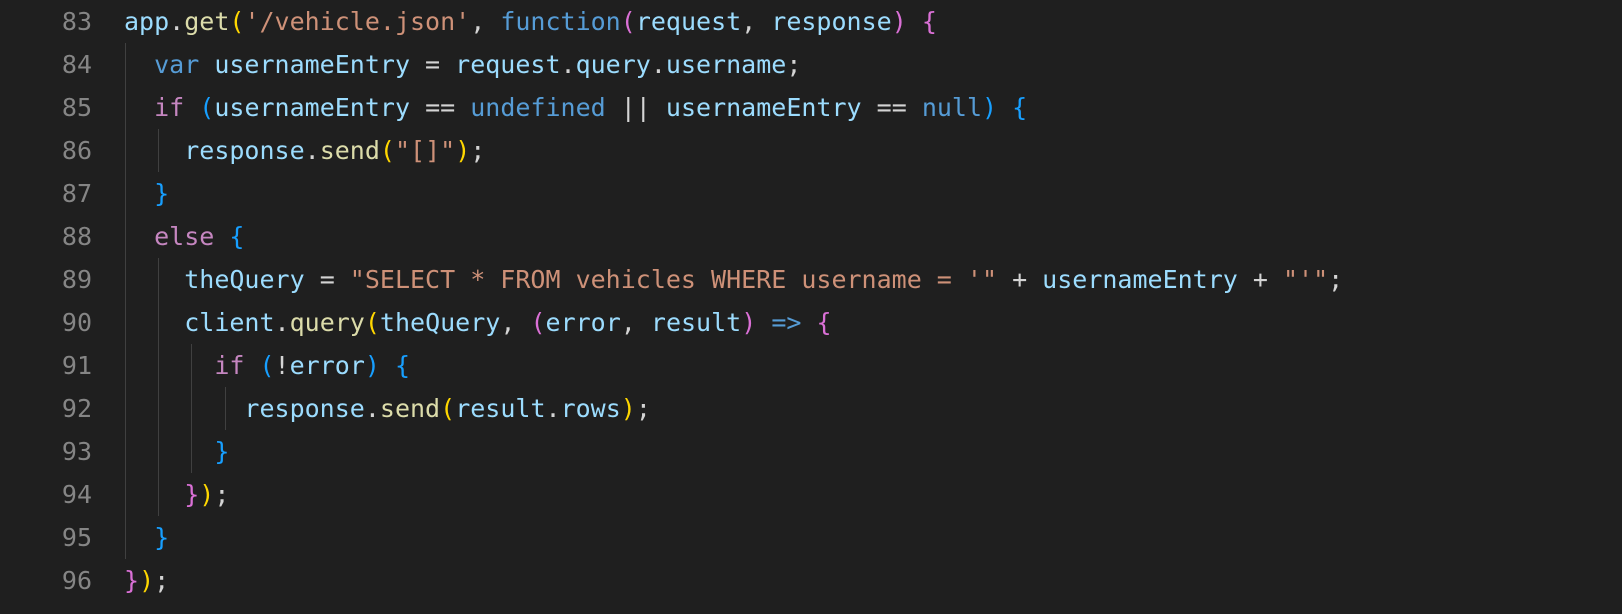  I want to click on code-line: else {, so click(873, 236).